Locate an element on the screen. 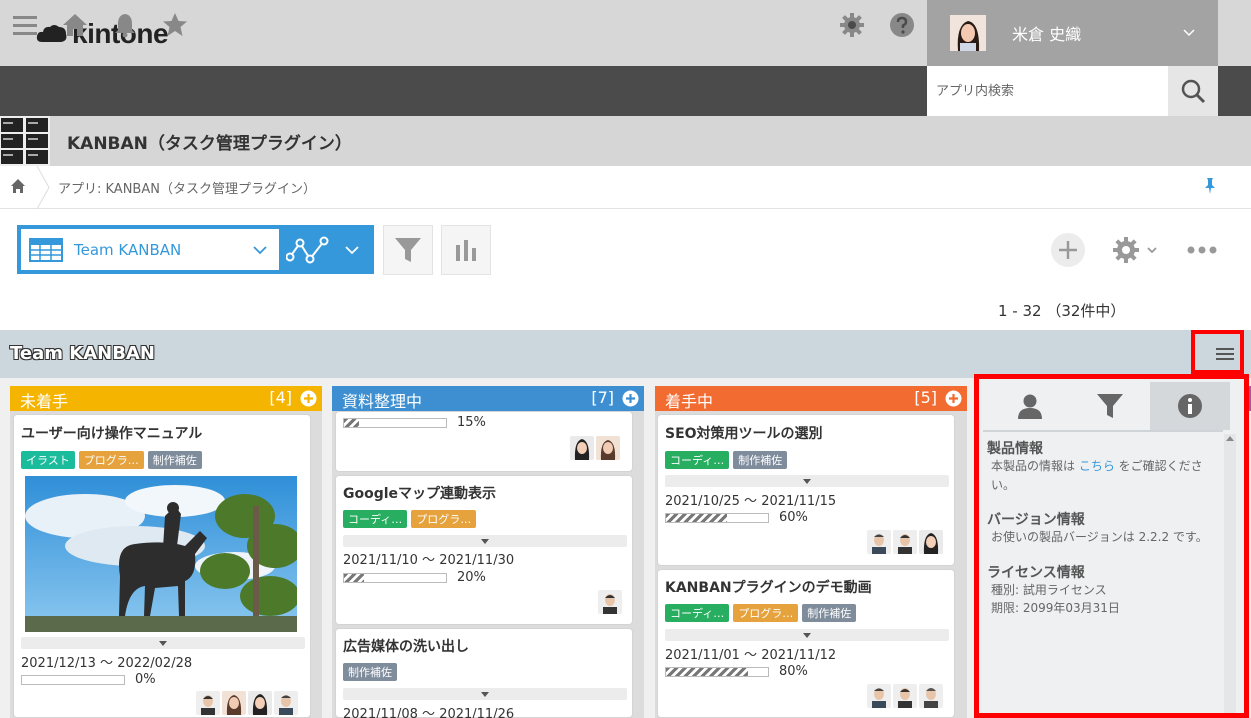 This screenshot has height=718, width=1251. graph-icon is located at coordinates (308, 250).